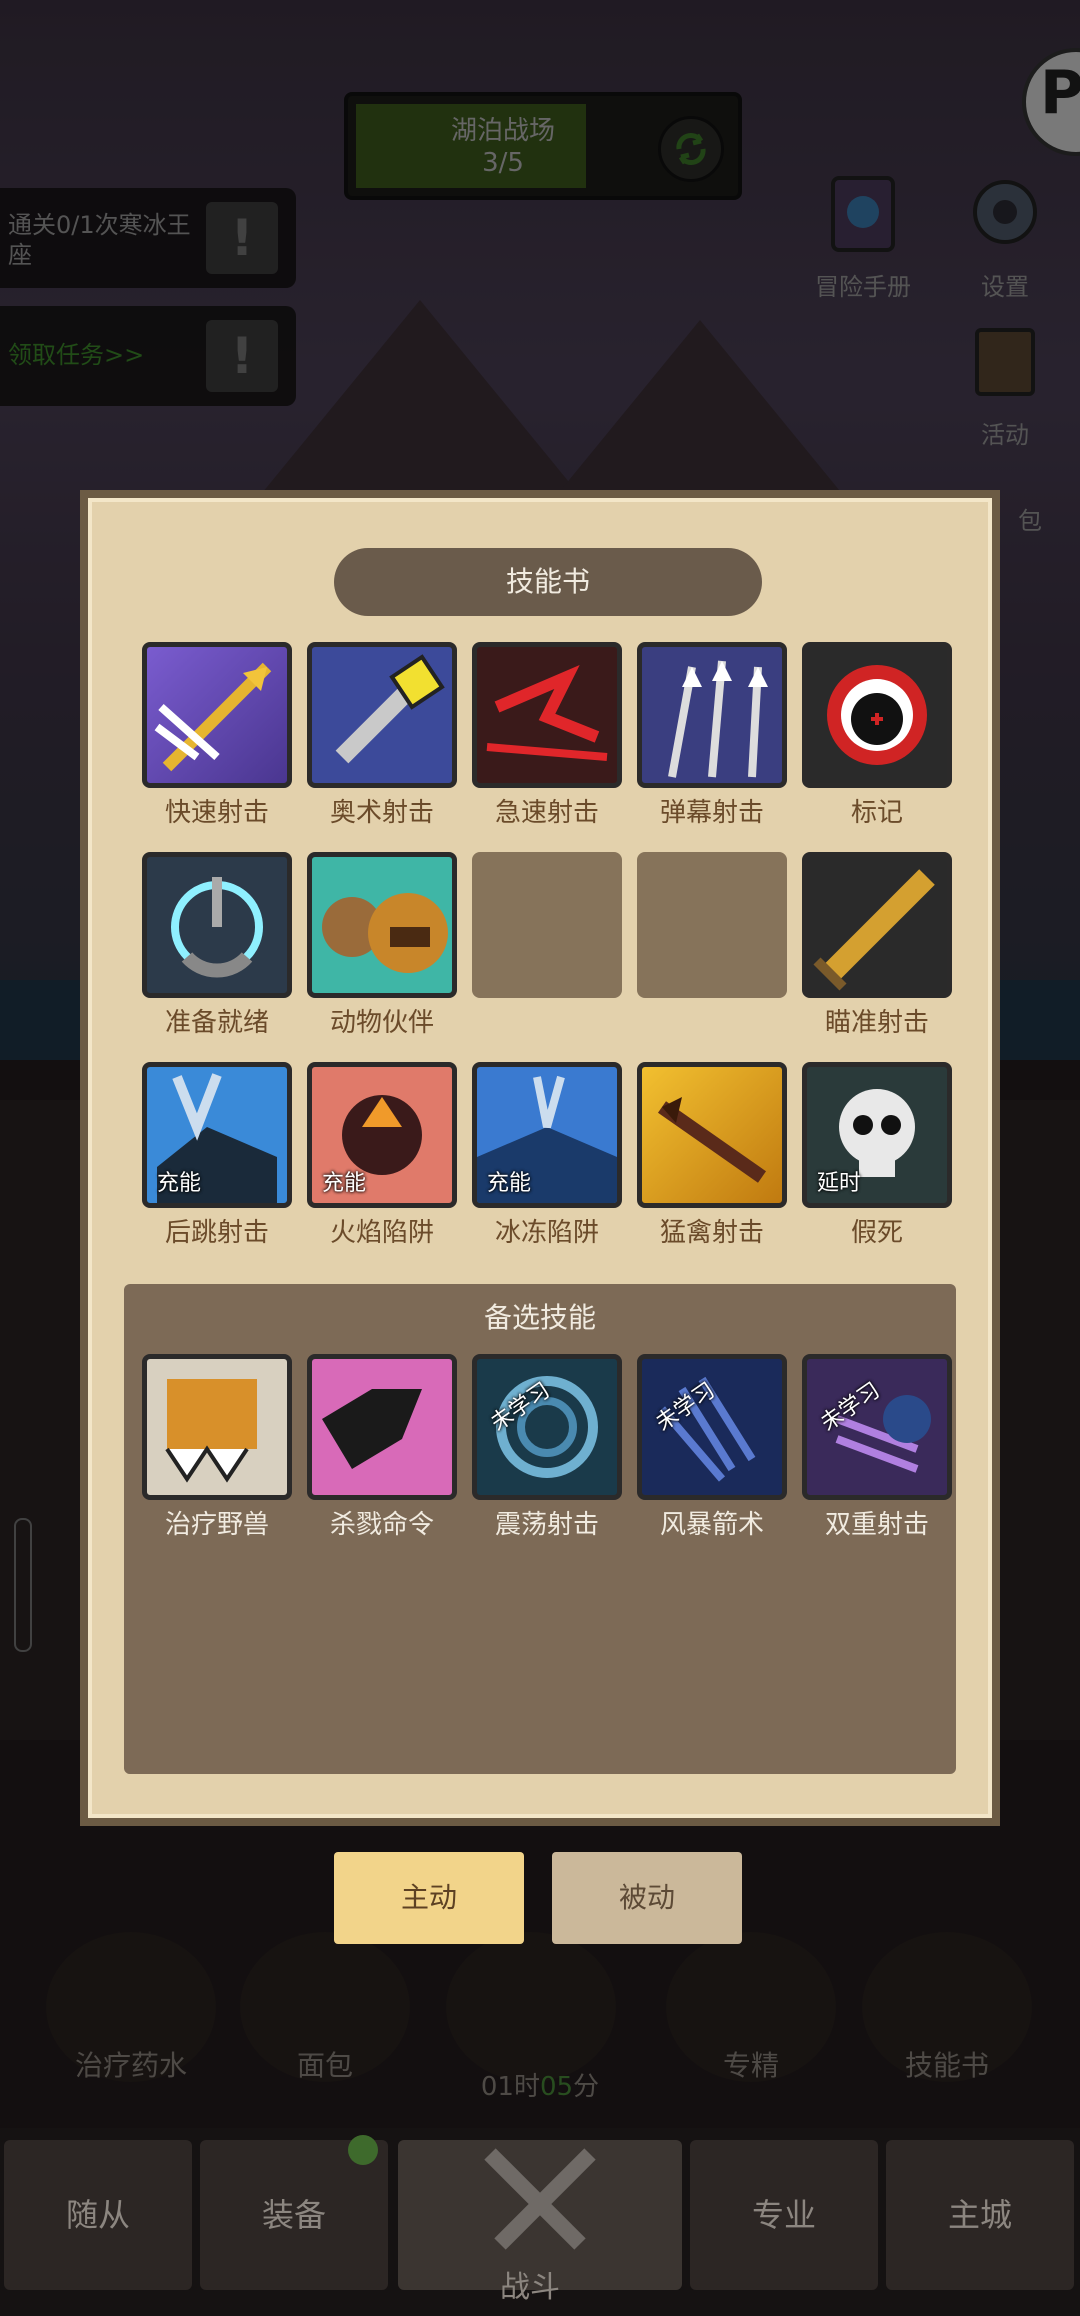 The height and width of the screenshot is (2316, 1080). I want to click on notification-dot, so click(363, 2150).